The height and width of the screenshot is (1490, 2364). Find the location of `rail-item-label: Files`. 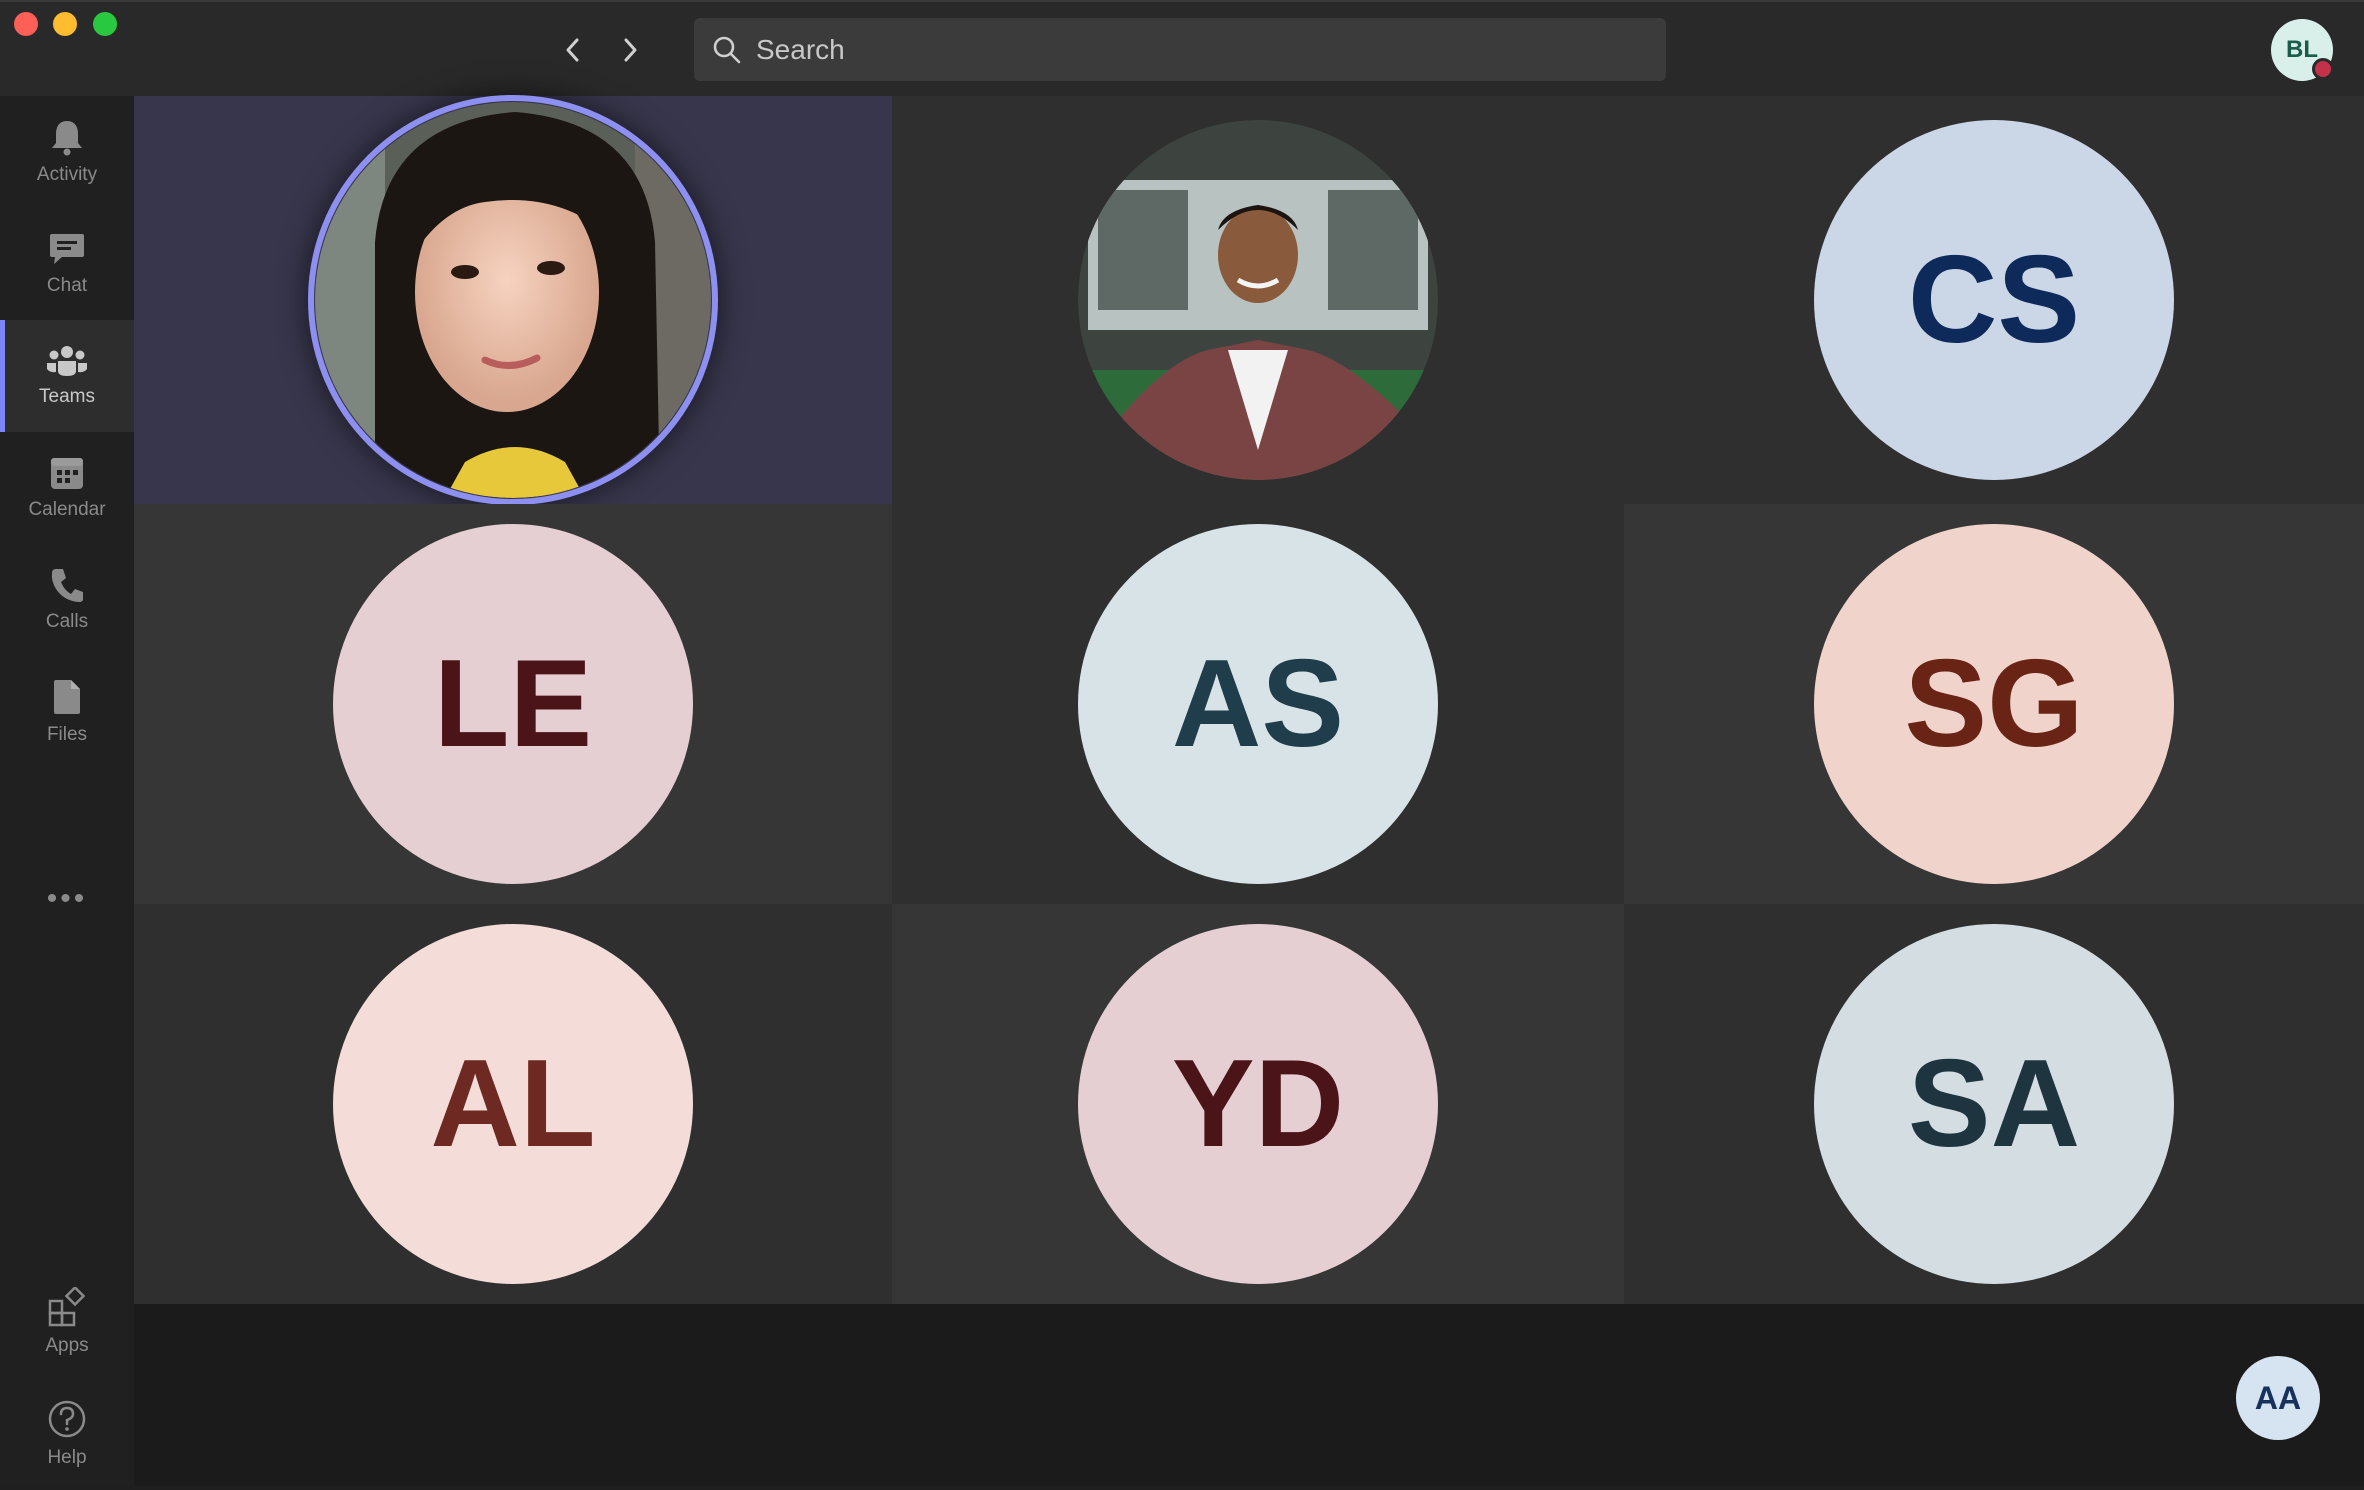

rail-item-label: Files is located at coordinates (67, 734).